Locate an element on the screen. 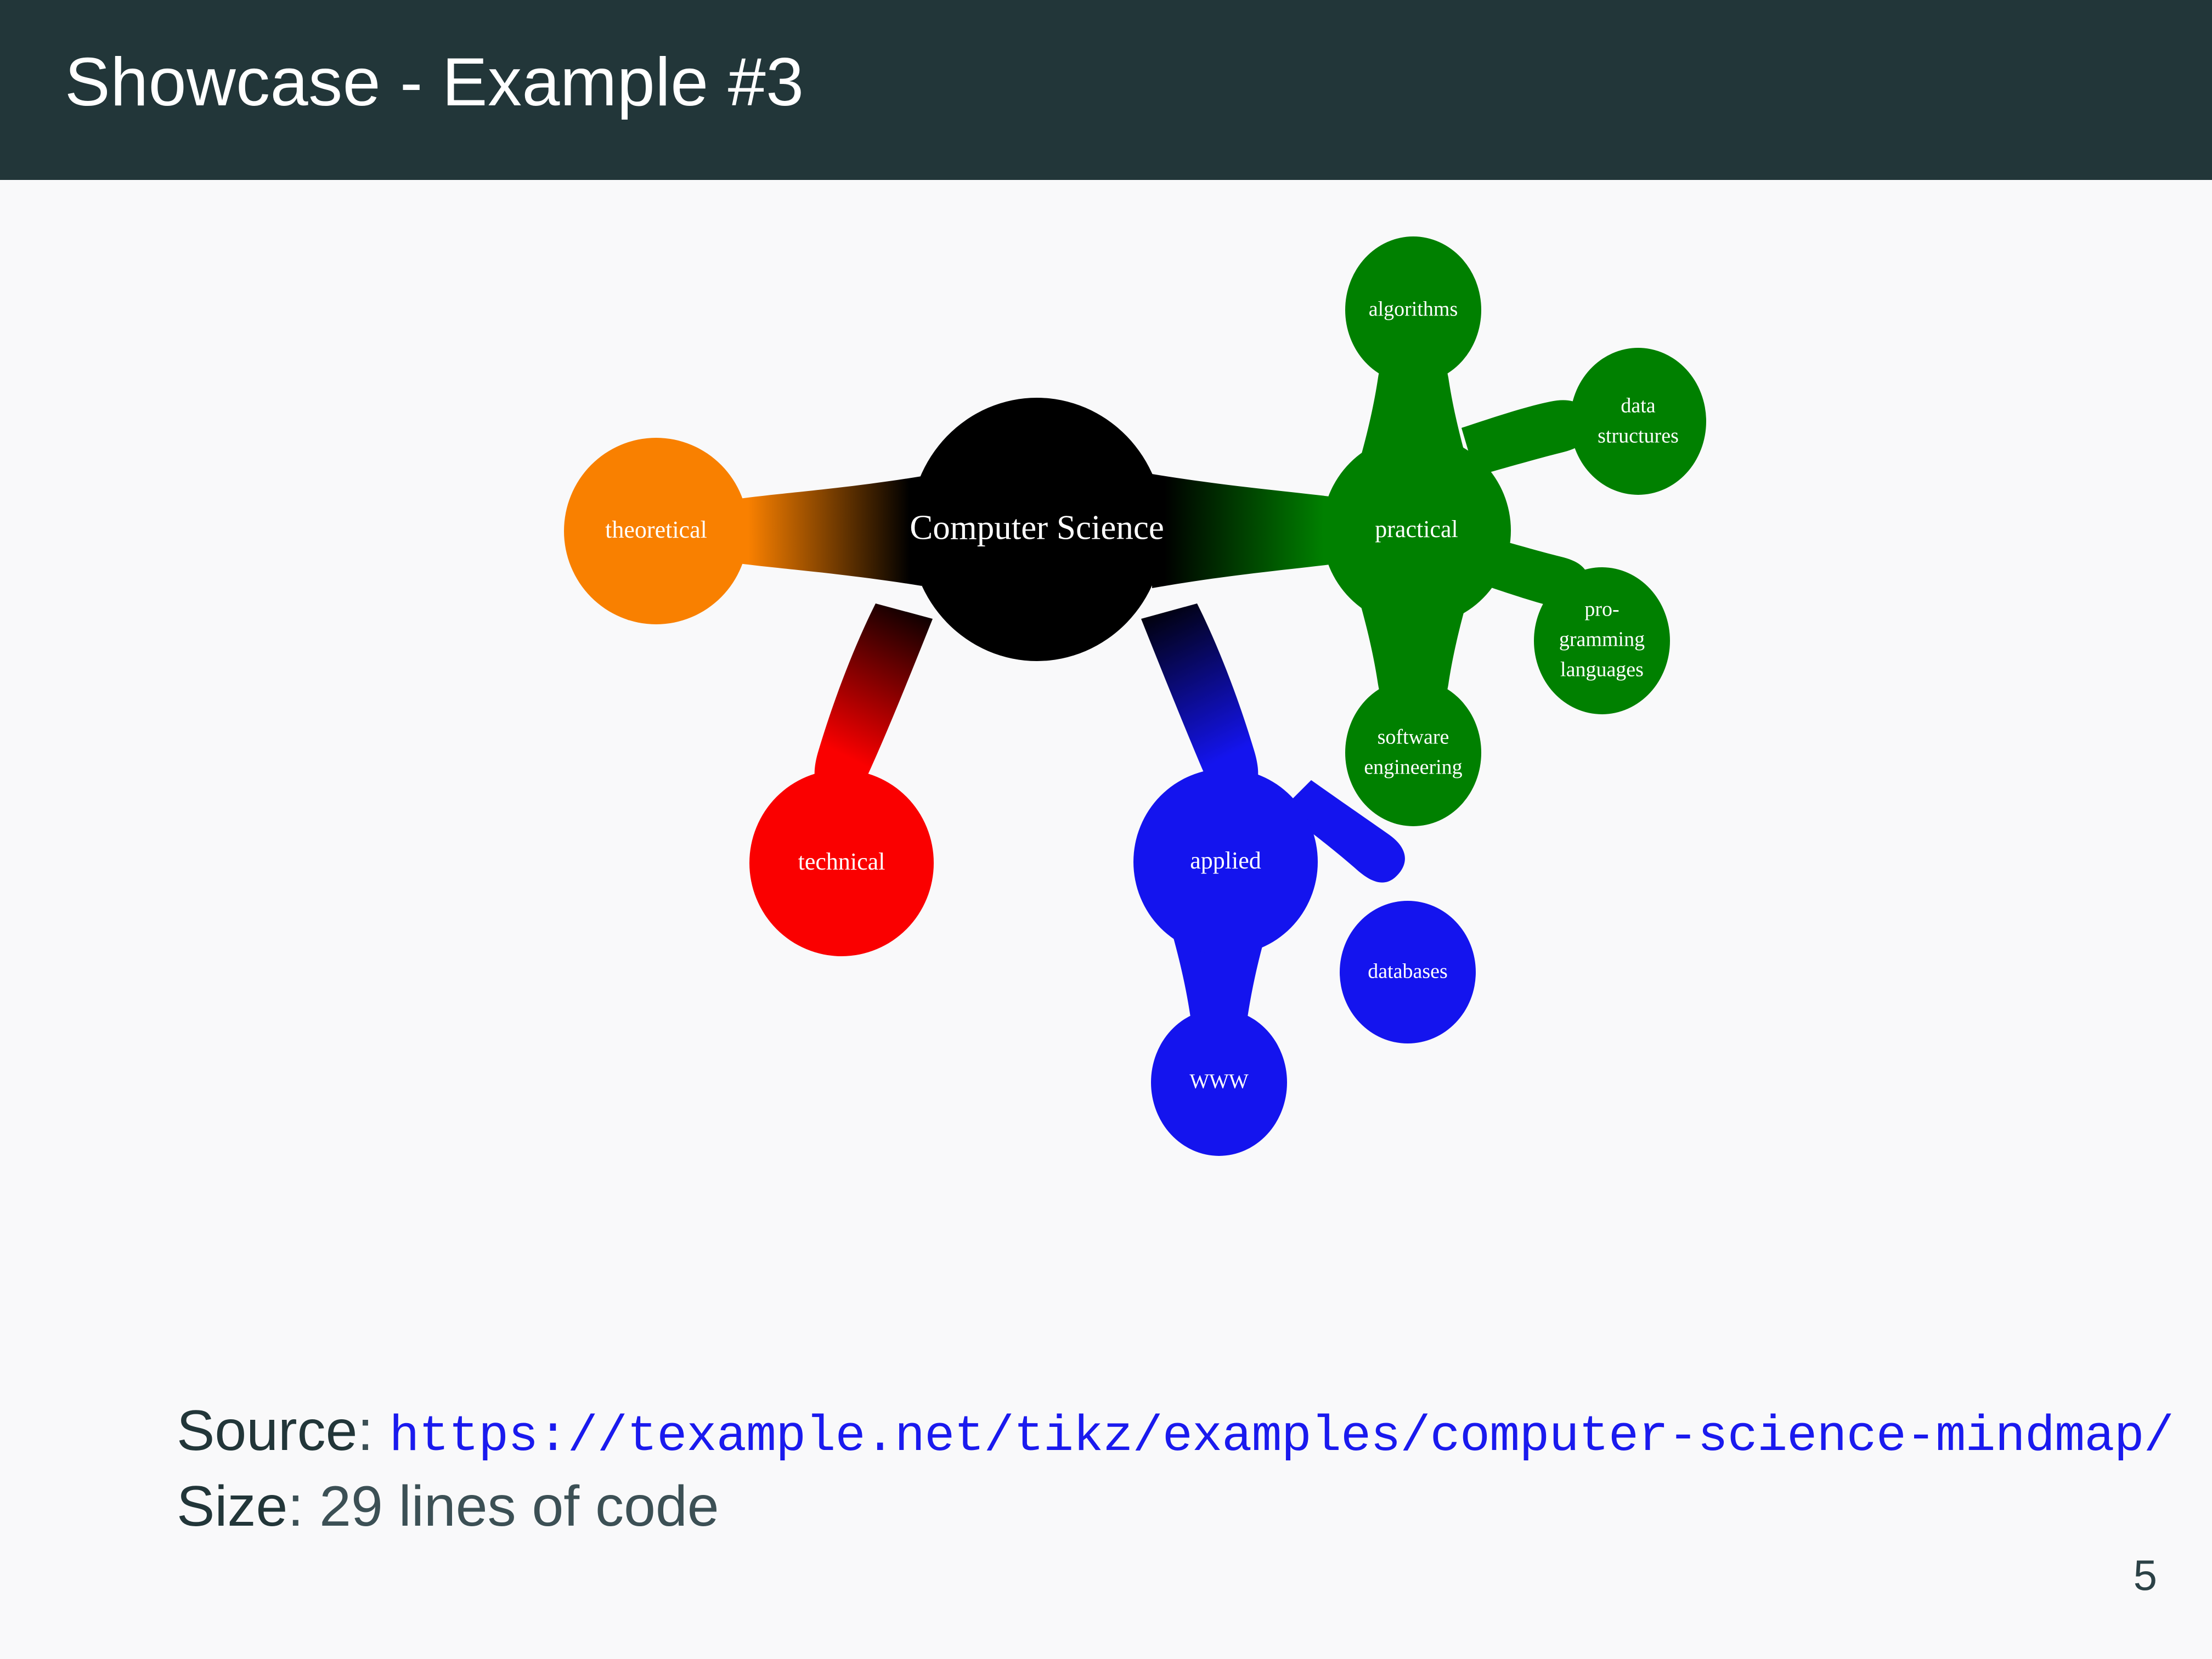  node-databases: databases is located at coordinates (1408, 972).